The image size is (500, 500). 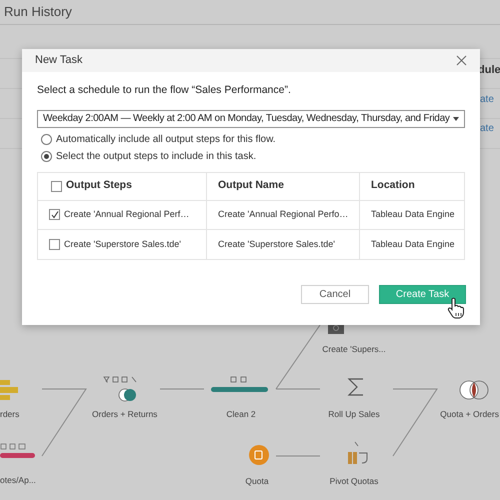 I want to click on step-label: Pivot Quotas, so click(x=354, y=481).